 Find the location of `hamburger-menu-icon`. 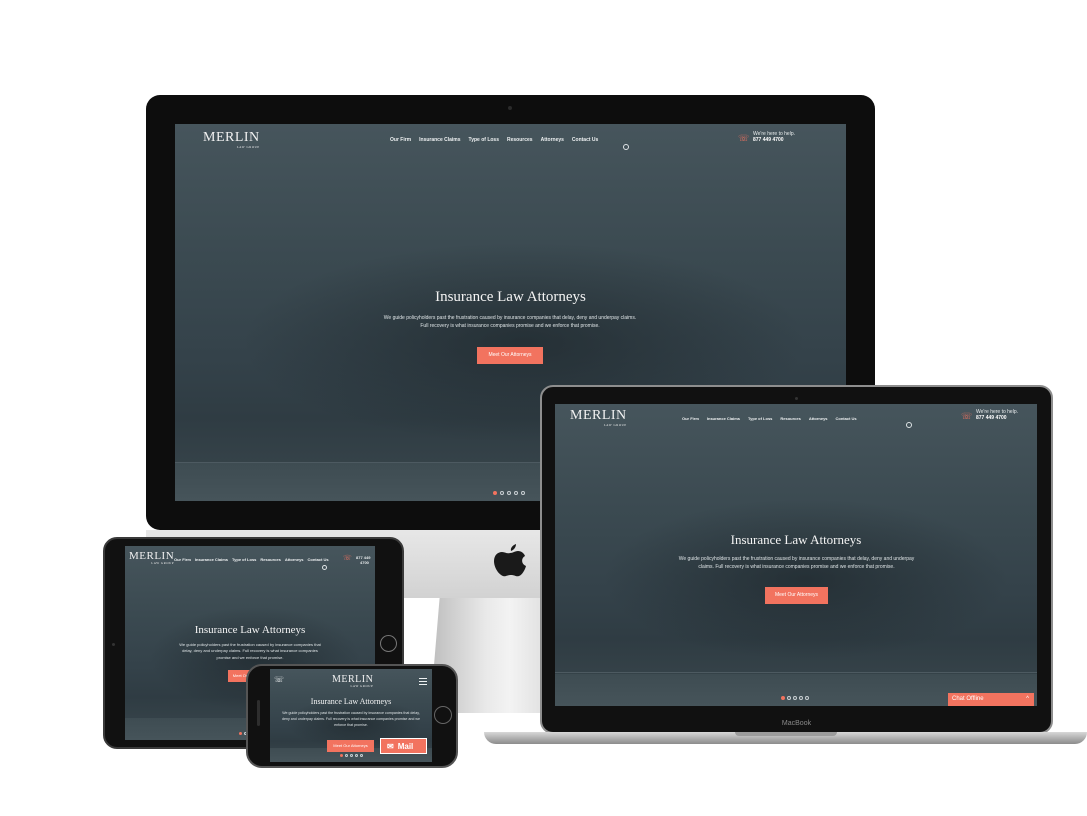

hamburger-menu-icon is located at coordinates (423, 682).